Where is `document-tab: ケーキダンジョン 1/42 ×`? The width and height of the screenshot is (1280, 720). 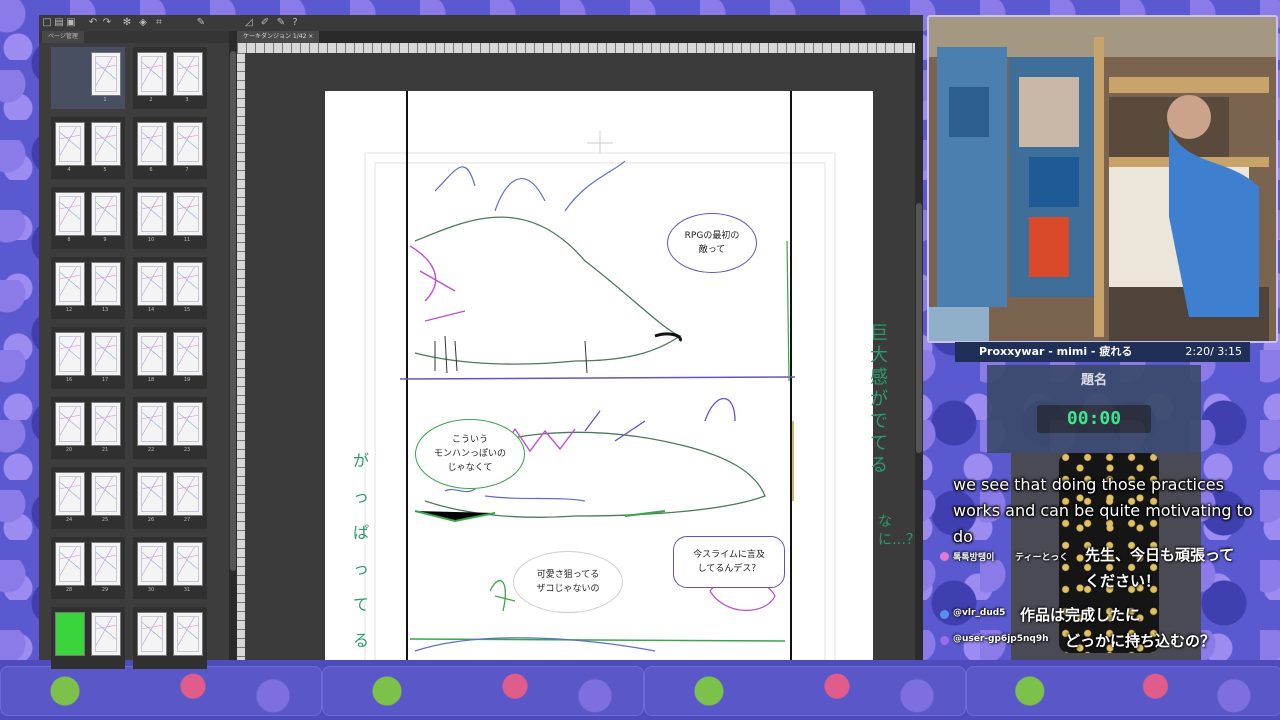 document-tab: ケーキダンジョン 1/42 × is located at coordinates (278, 37).